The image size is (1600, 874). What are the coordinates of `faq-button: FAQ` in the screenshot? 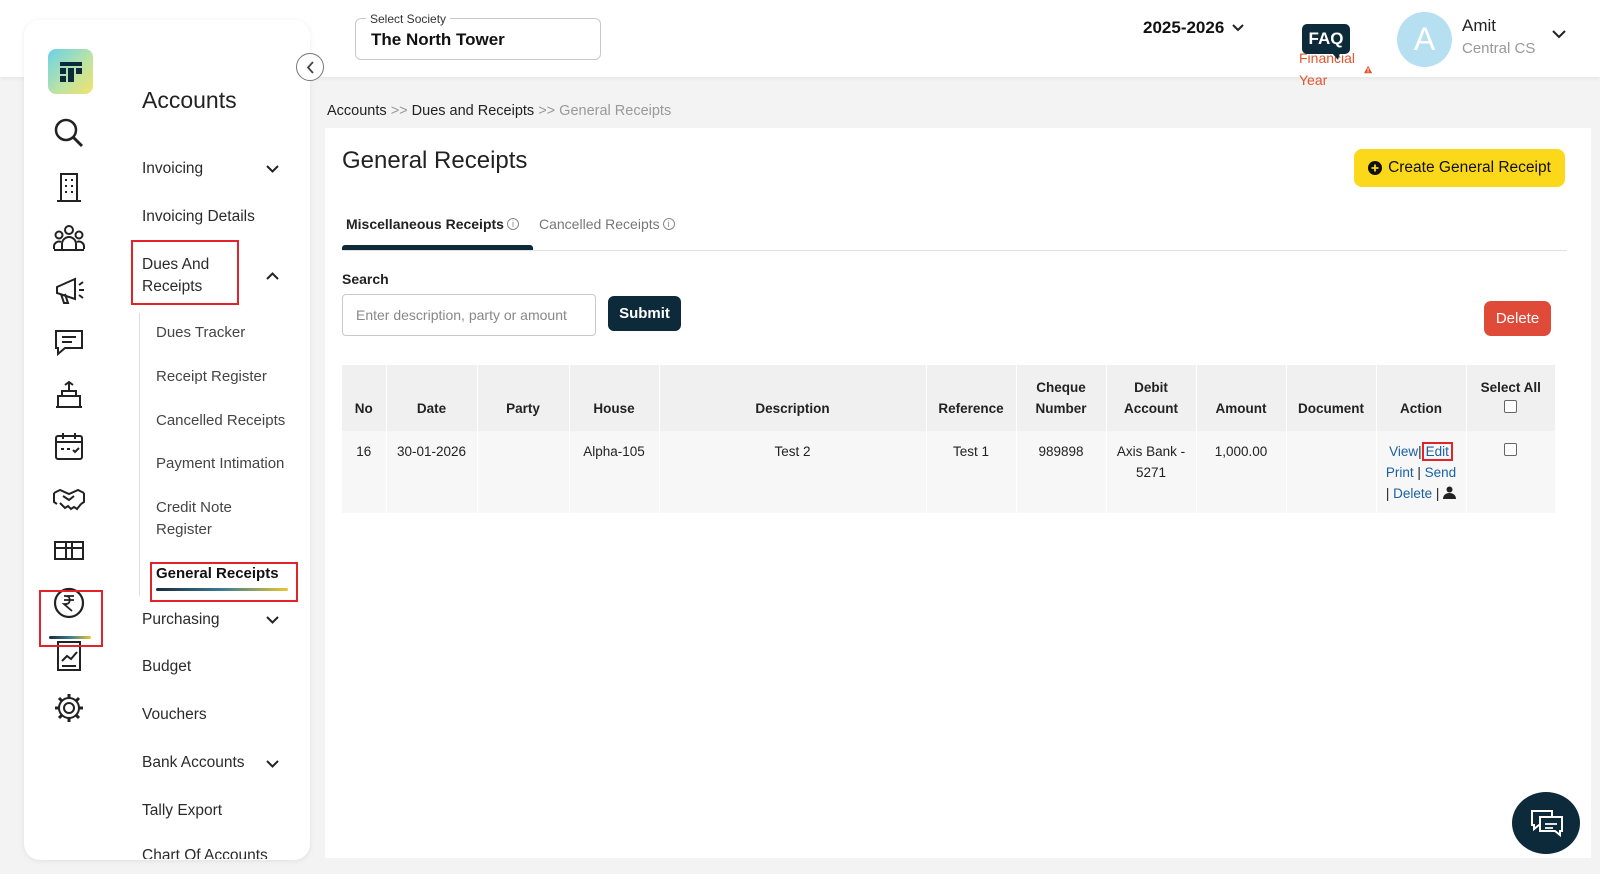 It's located at (1326, 42).